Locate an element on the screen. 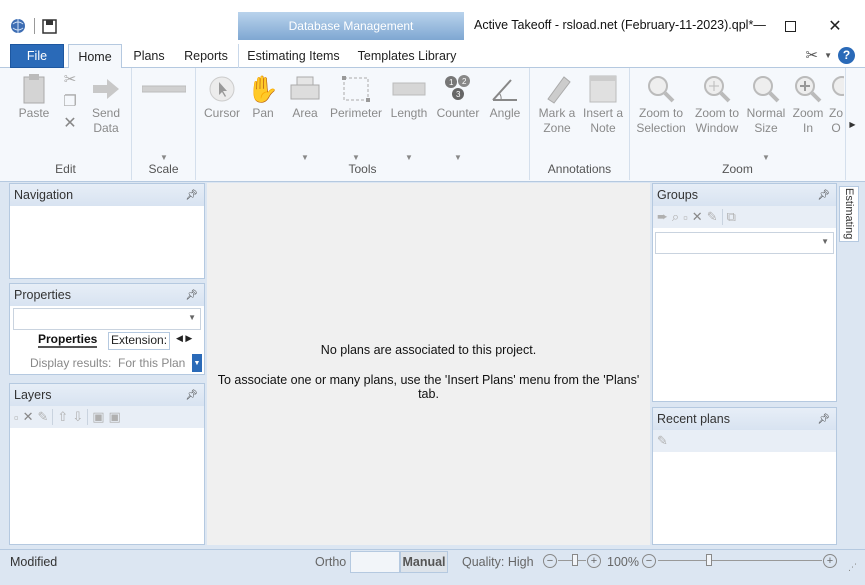  normal-size-button: Normal Size ▼ is located at coordinates (766, 117).